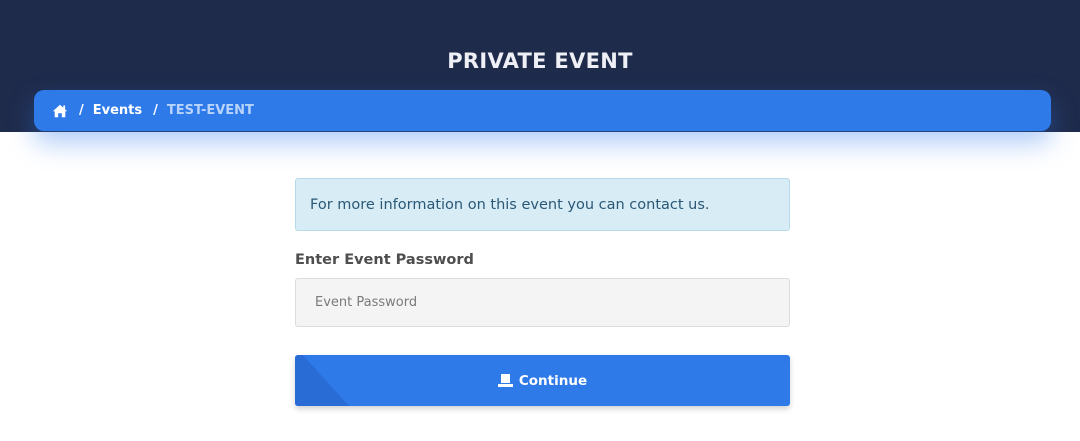 The height and width of the screenshot is (441, 1080). Describe the element at coordinates (542, 302) in the screenshot. I see `event-password-input` at that location.